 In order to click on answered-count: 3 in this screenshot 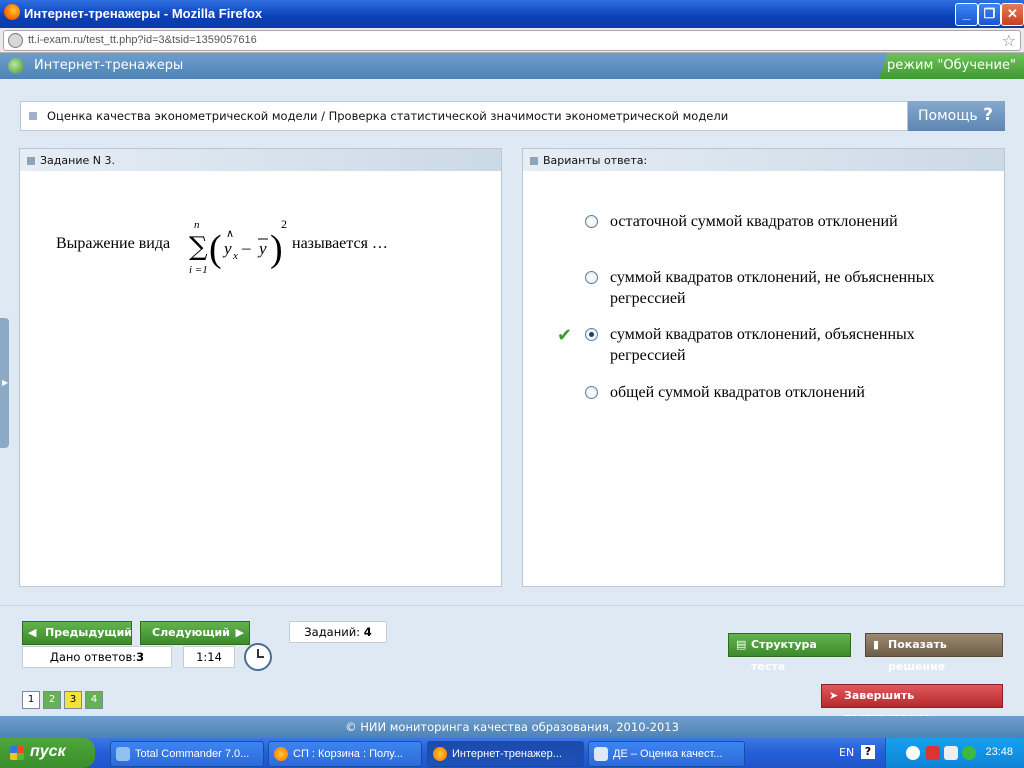, I will do `click(140, 657)`.